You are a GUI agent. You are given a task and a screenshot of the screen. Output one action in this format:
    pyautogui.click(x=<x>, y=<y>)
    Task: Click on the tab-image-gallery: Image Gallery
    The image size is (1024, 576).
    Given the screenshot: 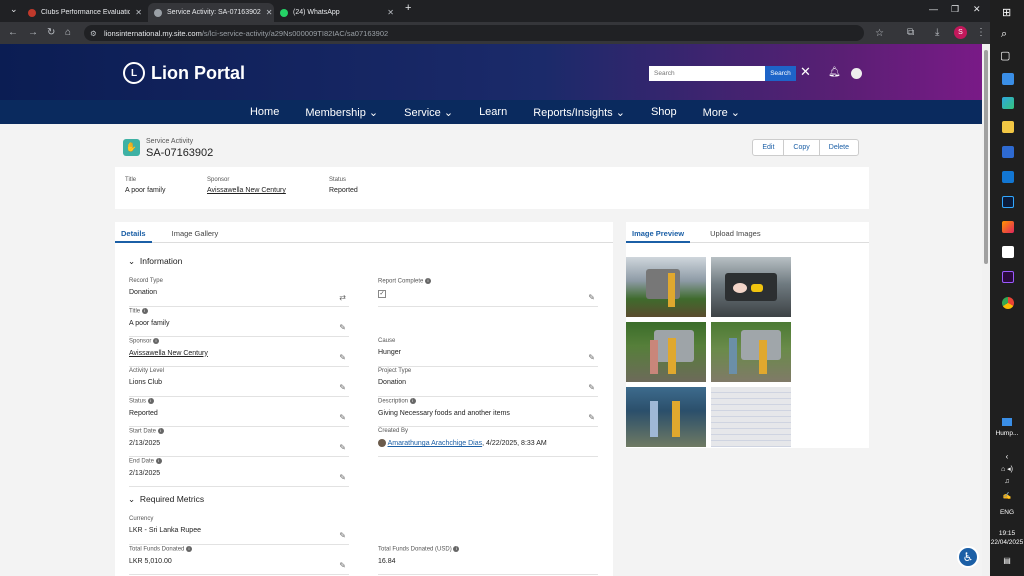 What is the action you would take?
    pyautogui.click(x=195, y=232)
    